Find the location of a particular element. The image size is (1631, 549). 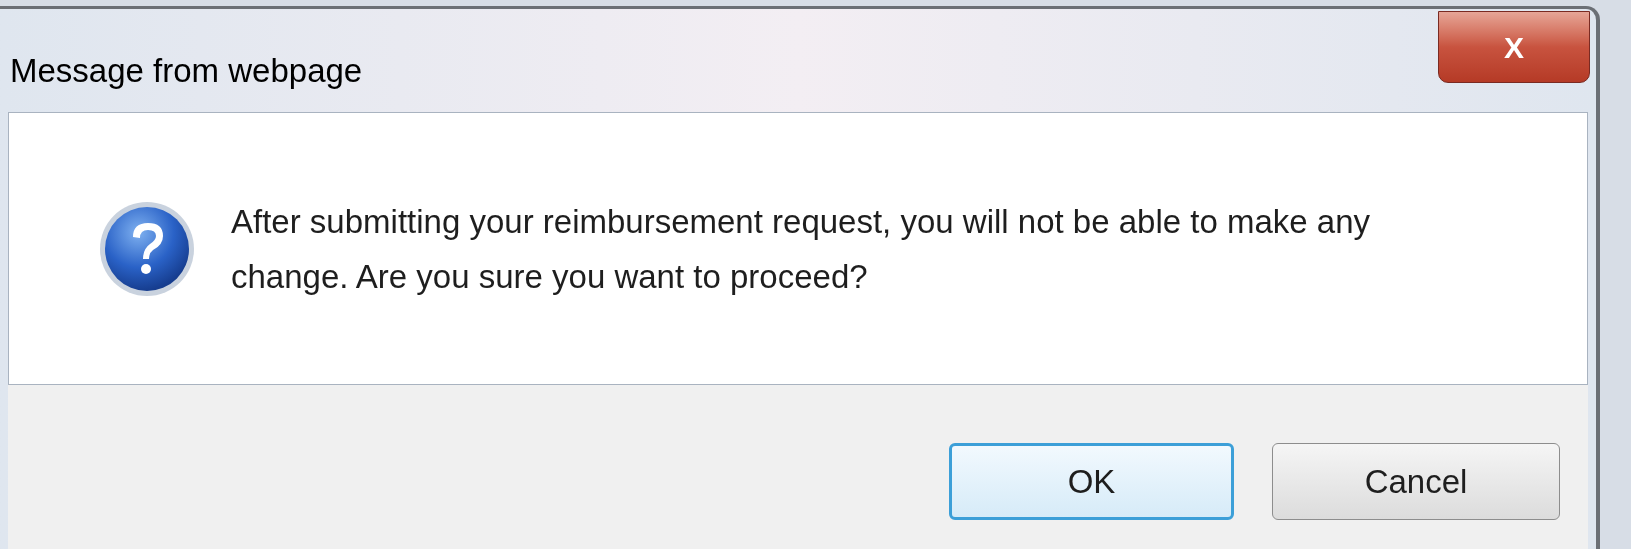

message-text: After submitting your reimbursement request, you will not be able to make any change. Are you sure you want to proceed? is located at coordinates (801, 249).